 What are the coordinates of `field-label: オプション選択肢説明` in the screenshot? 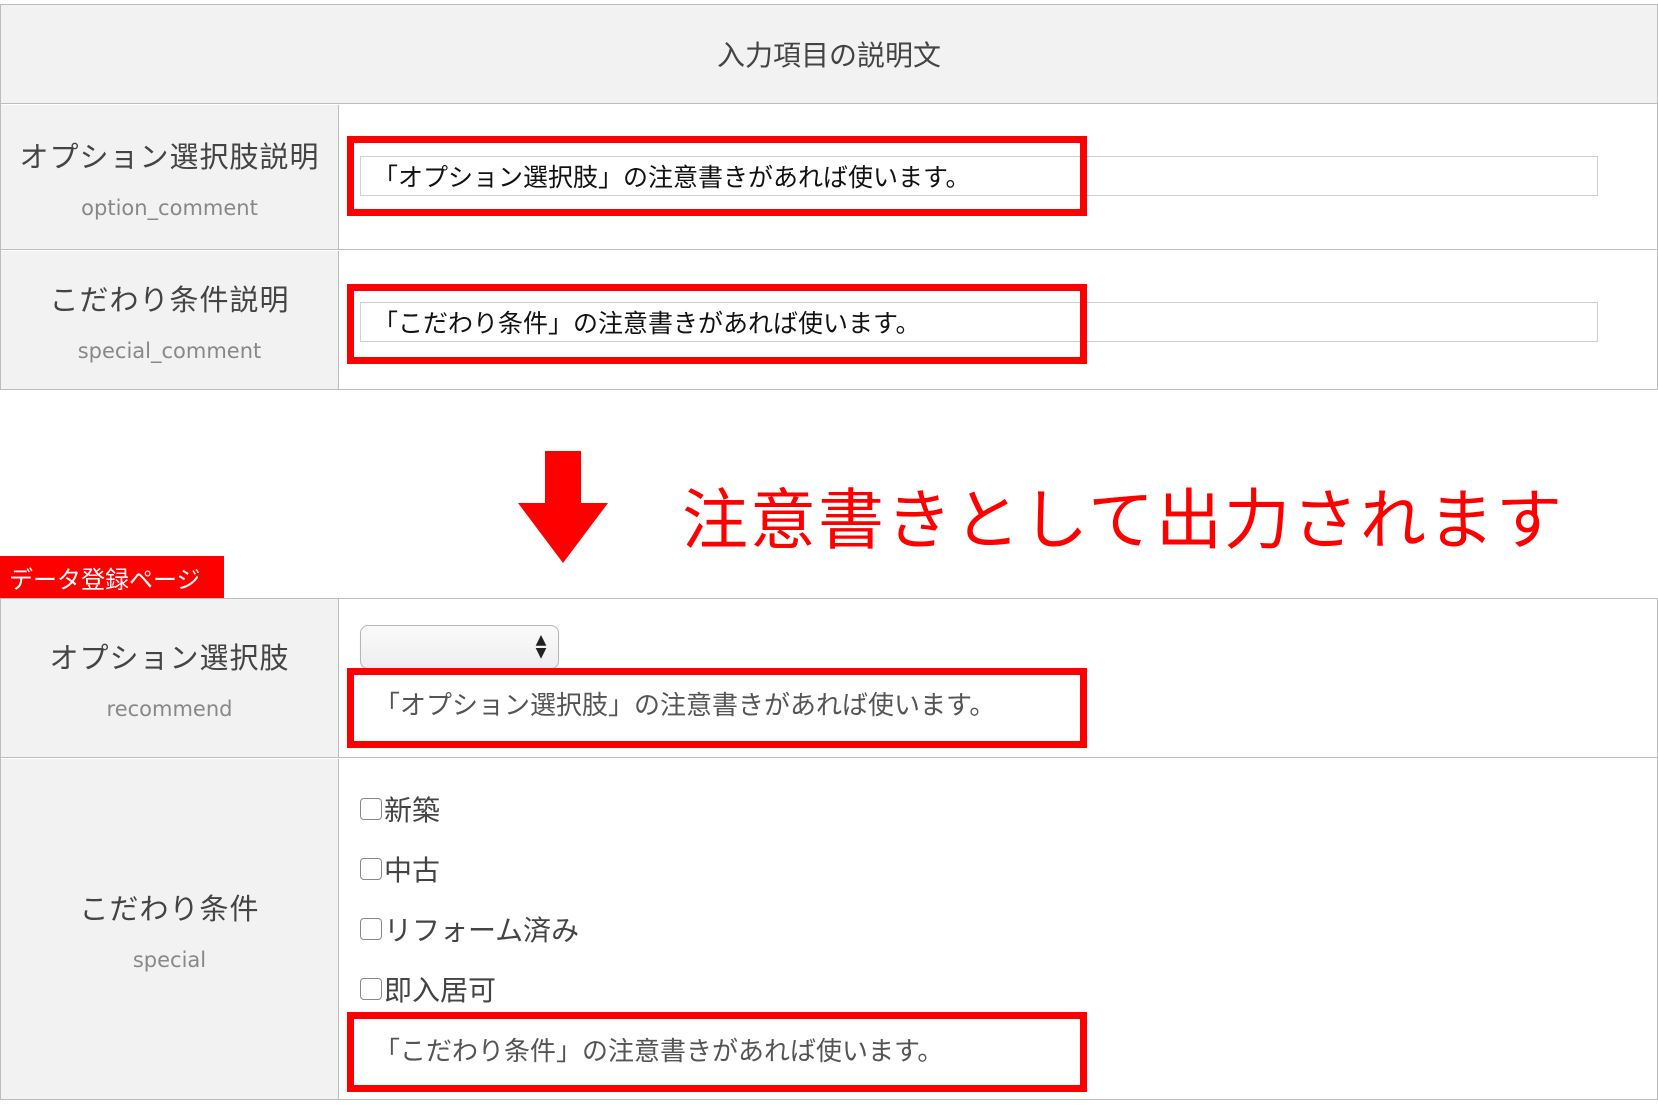 It's located at (169, 157).